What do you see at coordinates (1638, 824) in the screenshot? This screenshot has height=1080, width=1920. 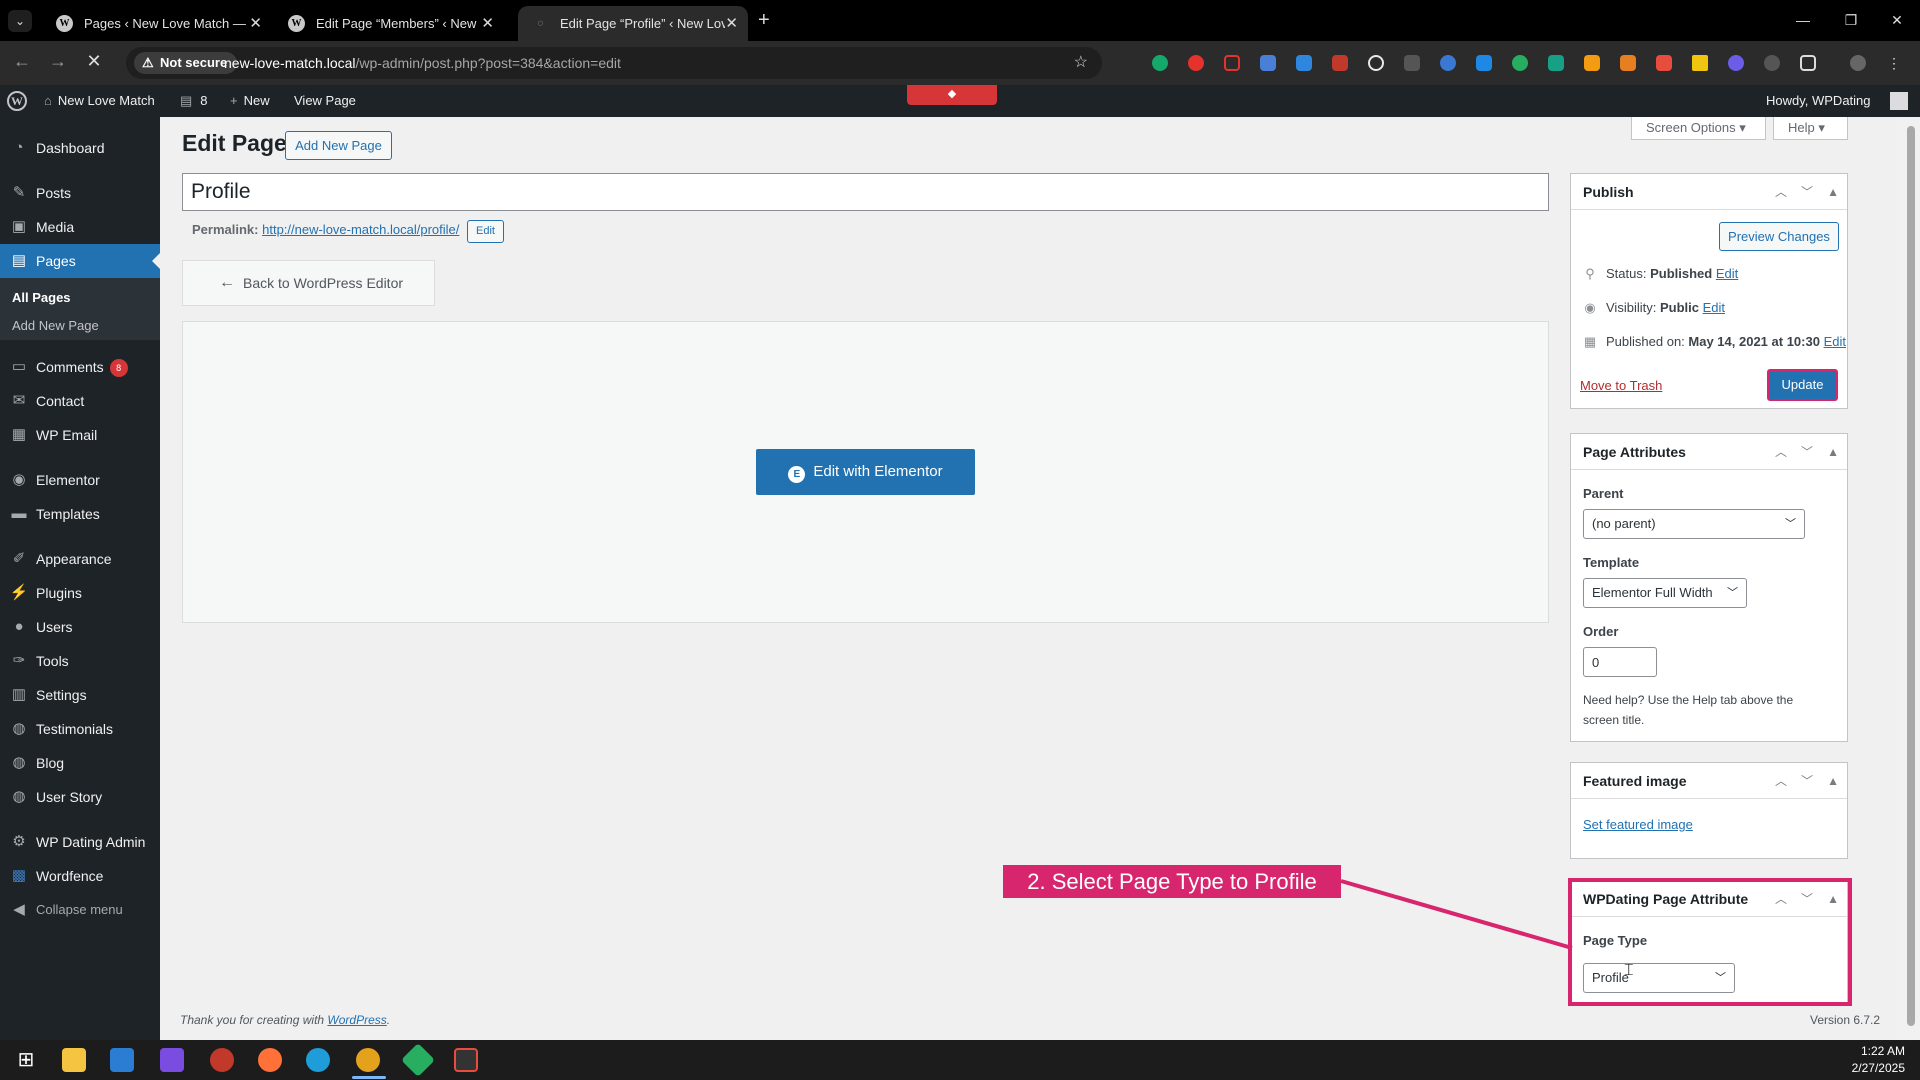 I see `set-featured-image-link: Set featured image` at bounding box center [1638, 824].